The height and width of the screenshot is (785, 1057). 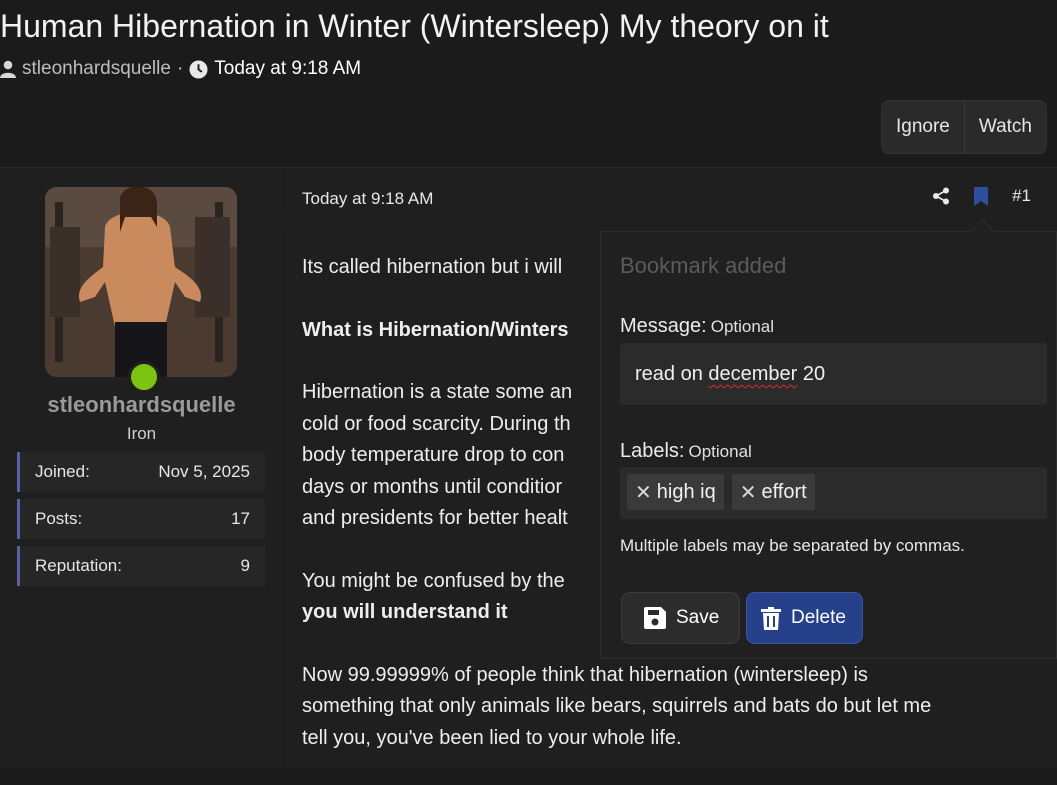 What do you see at coordinates (198, 69) in the screenshot?
I see `clock-icon` at bounding box center [198, 69].